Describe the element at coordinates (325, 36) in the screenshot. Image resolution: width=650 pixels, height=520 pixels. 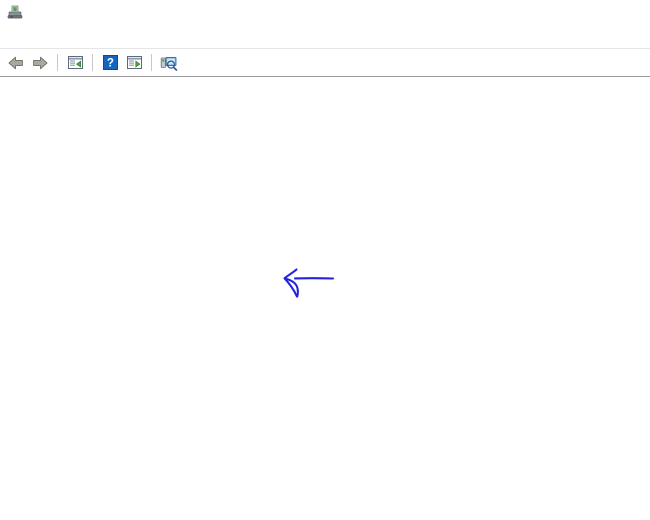
I see `menubar` at that location.